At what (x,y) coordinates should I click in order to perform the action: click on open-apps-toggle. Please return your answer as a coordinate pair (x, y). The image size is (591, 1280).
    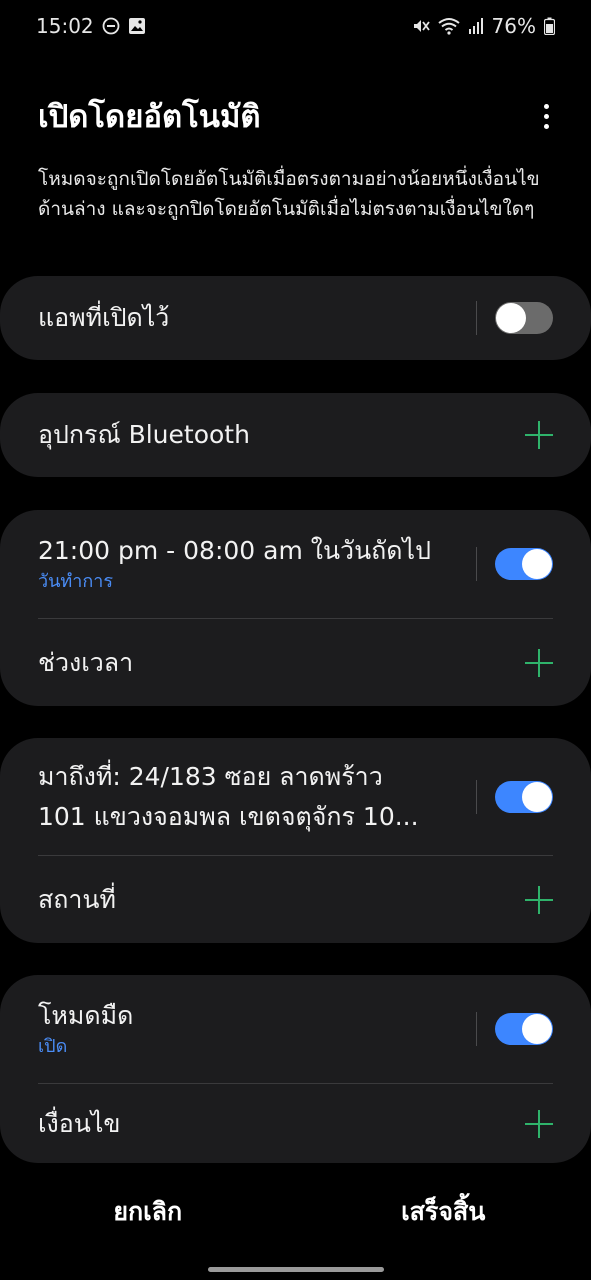
    Looking at the image, I should click on (524, 318).